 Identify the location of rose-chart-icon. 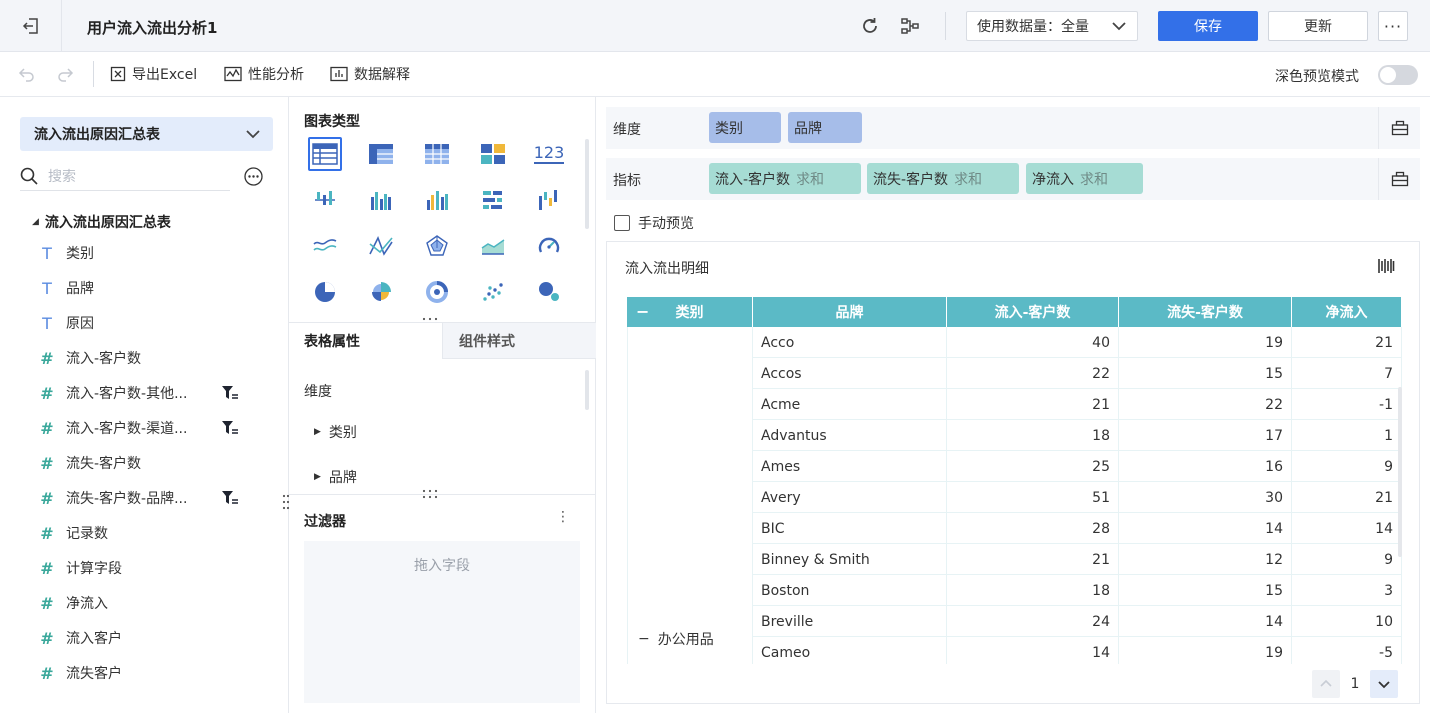
(381, 292).